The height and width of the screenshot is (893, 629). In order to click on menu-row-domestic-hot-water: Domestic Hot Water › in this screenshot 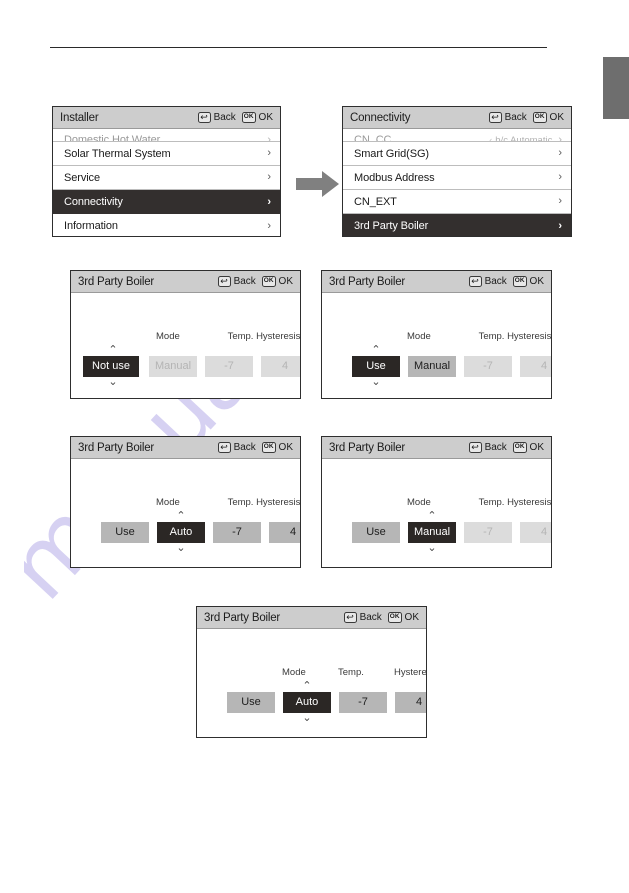, I will do `click(166, 135)`.